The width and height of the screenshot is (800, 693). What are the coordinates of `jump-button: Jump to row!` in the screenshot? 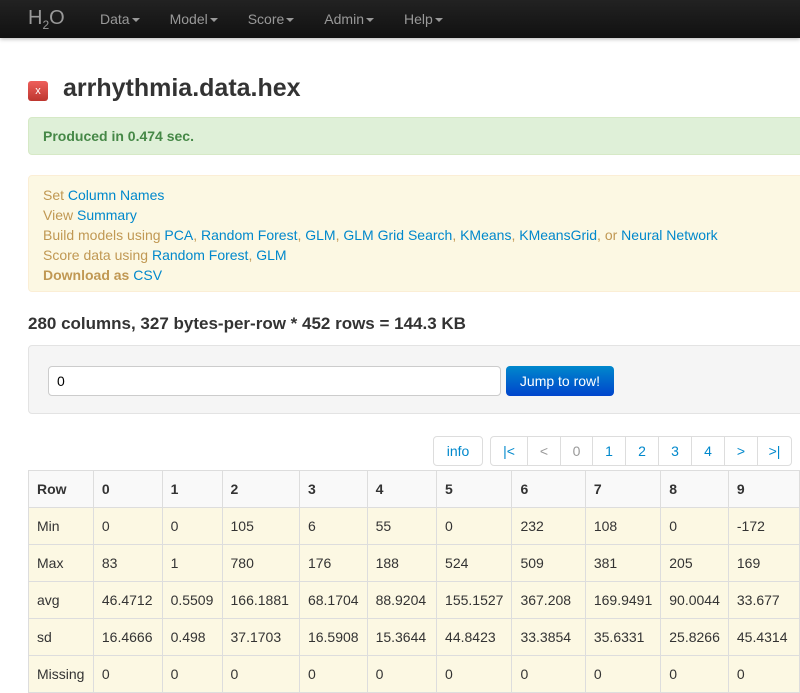 It's located at (560, 381).